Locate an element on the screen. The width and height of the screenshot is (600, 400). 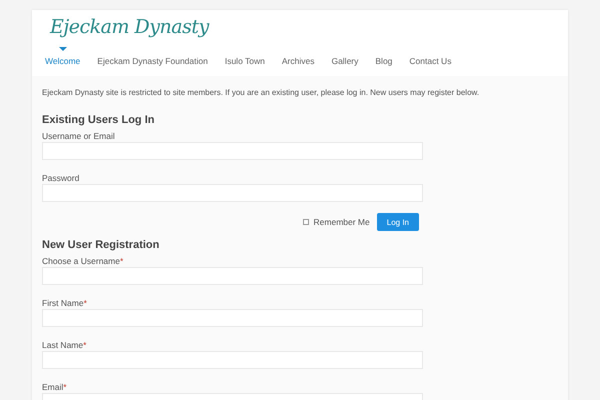
login-button: Log In is located at coordinates (397, 222).